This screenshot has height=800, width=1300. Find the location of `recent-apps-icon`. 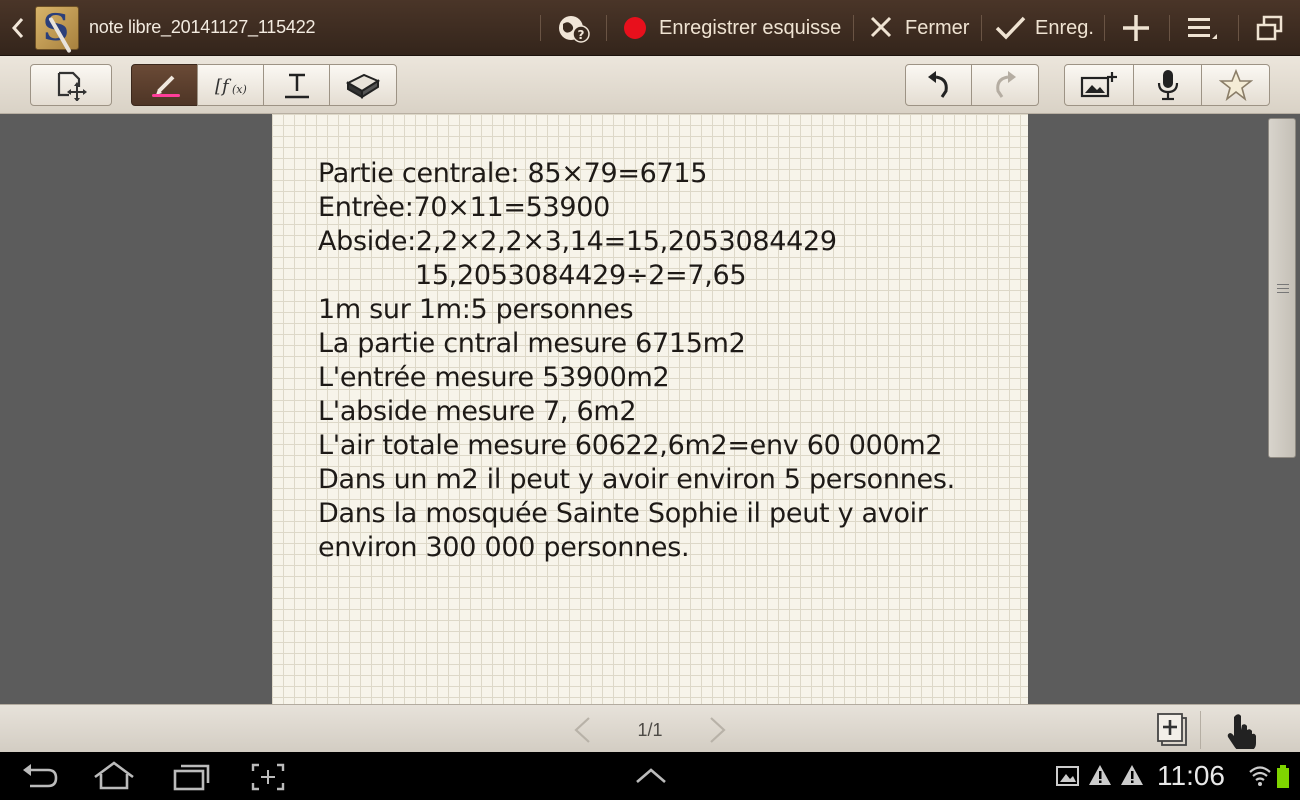

recent-apps-icon is located at coordinates (191, 777).